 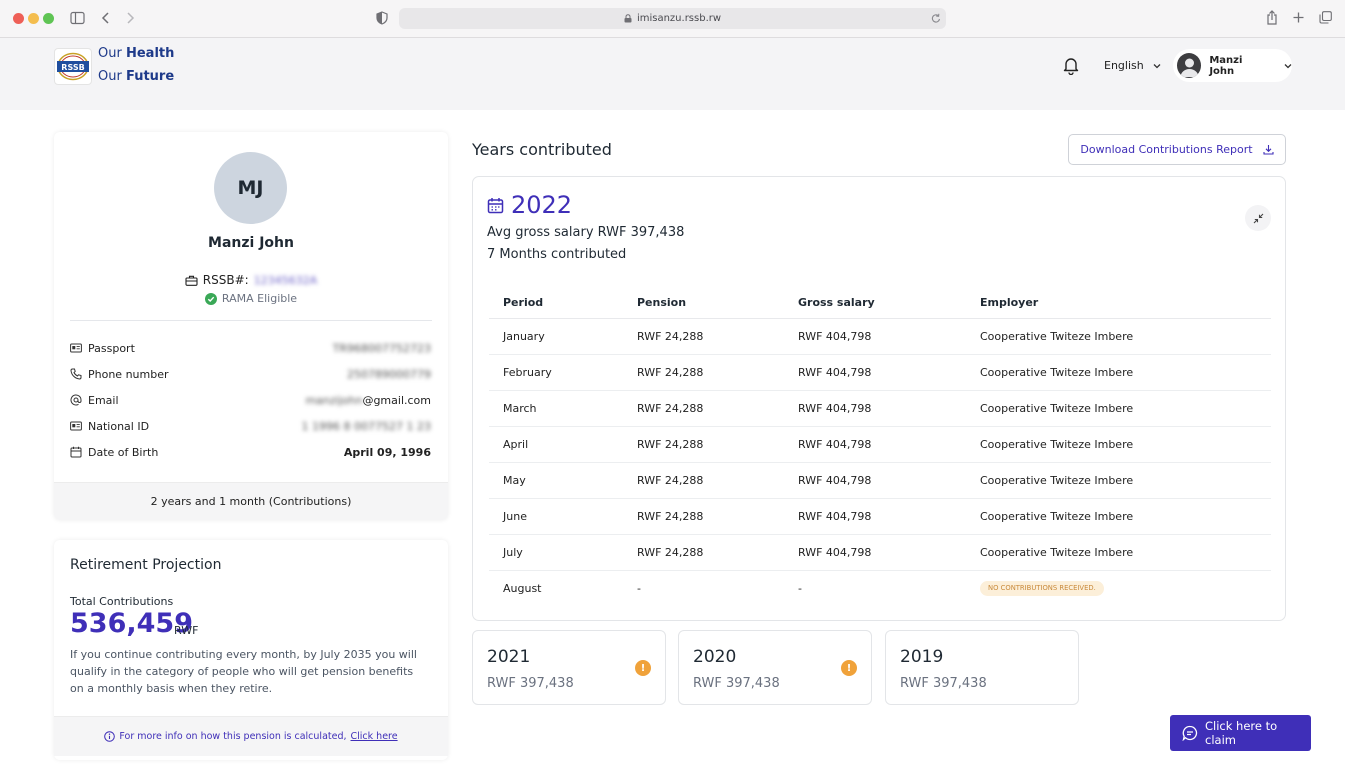 What do you see at coordinates (285, 280) in the screenshot?
I see `rssb-number: 12345632A` at bounding box center [285, 280].